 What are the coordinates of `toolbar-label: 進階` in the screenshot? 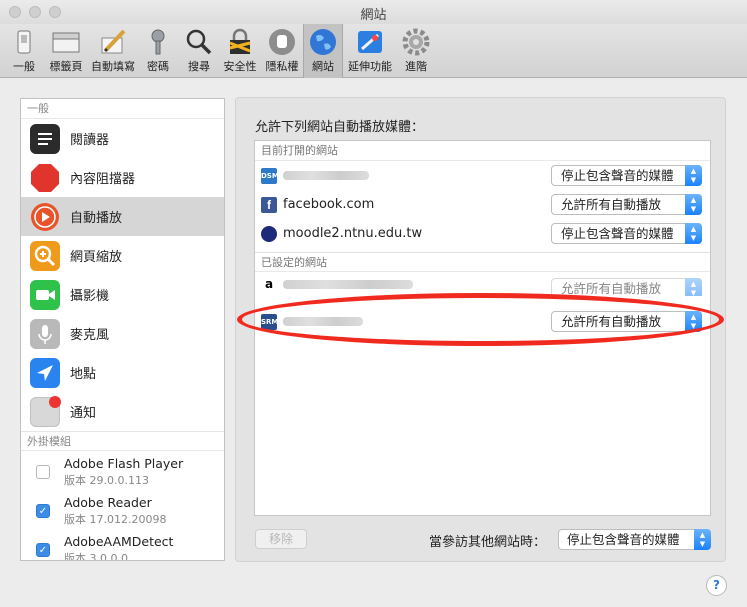 It's located at (416, 66).